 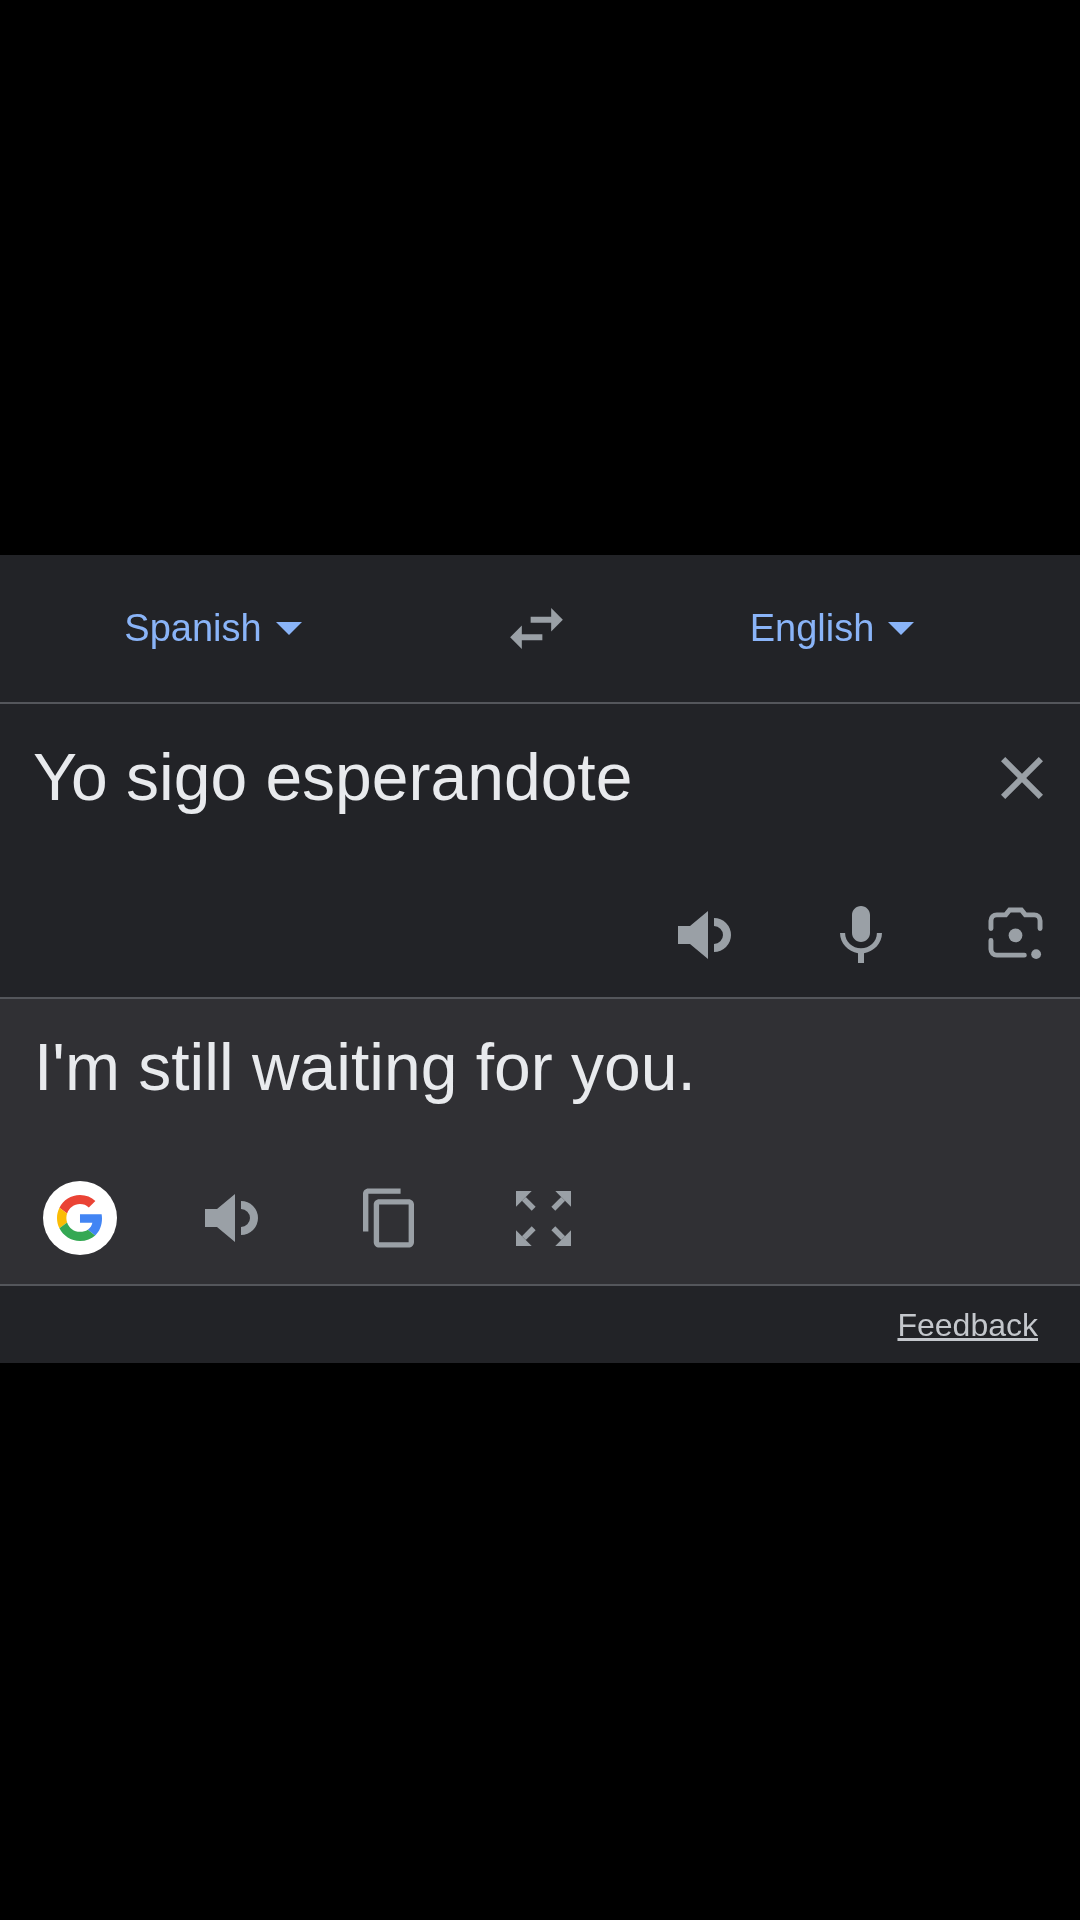 What do you see at coordinates (832, 628) in the screenshot?
I see `target-language-dropdown: English` at bounding box center [832, 628].